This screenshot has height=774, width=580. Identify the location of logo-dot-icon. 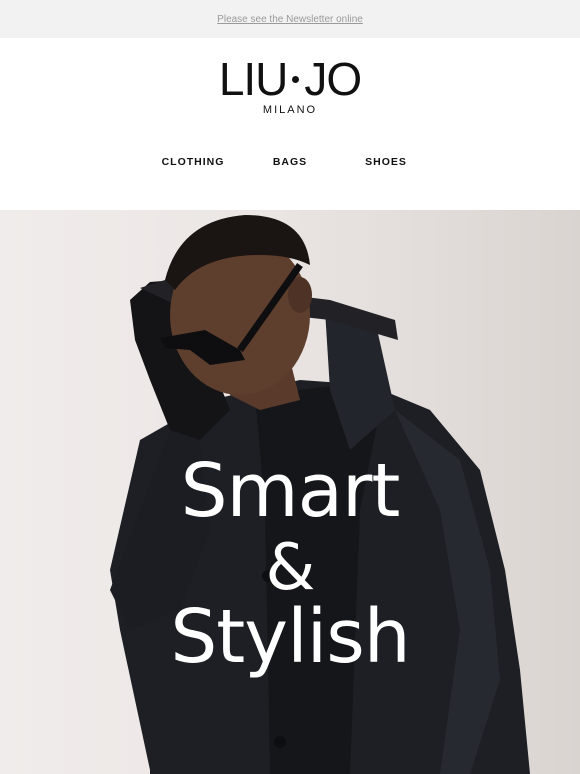
(296, 79).